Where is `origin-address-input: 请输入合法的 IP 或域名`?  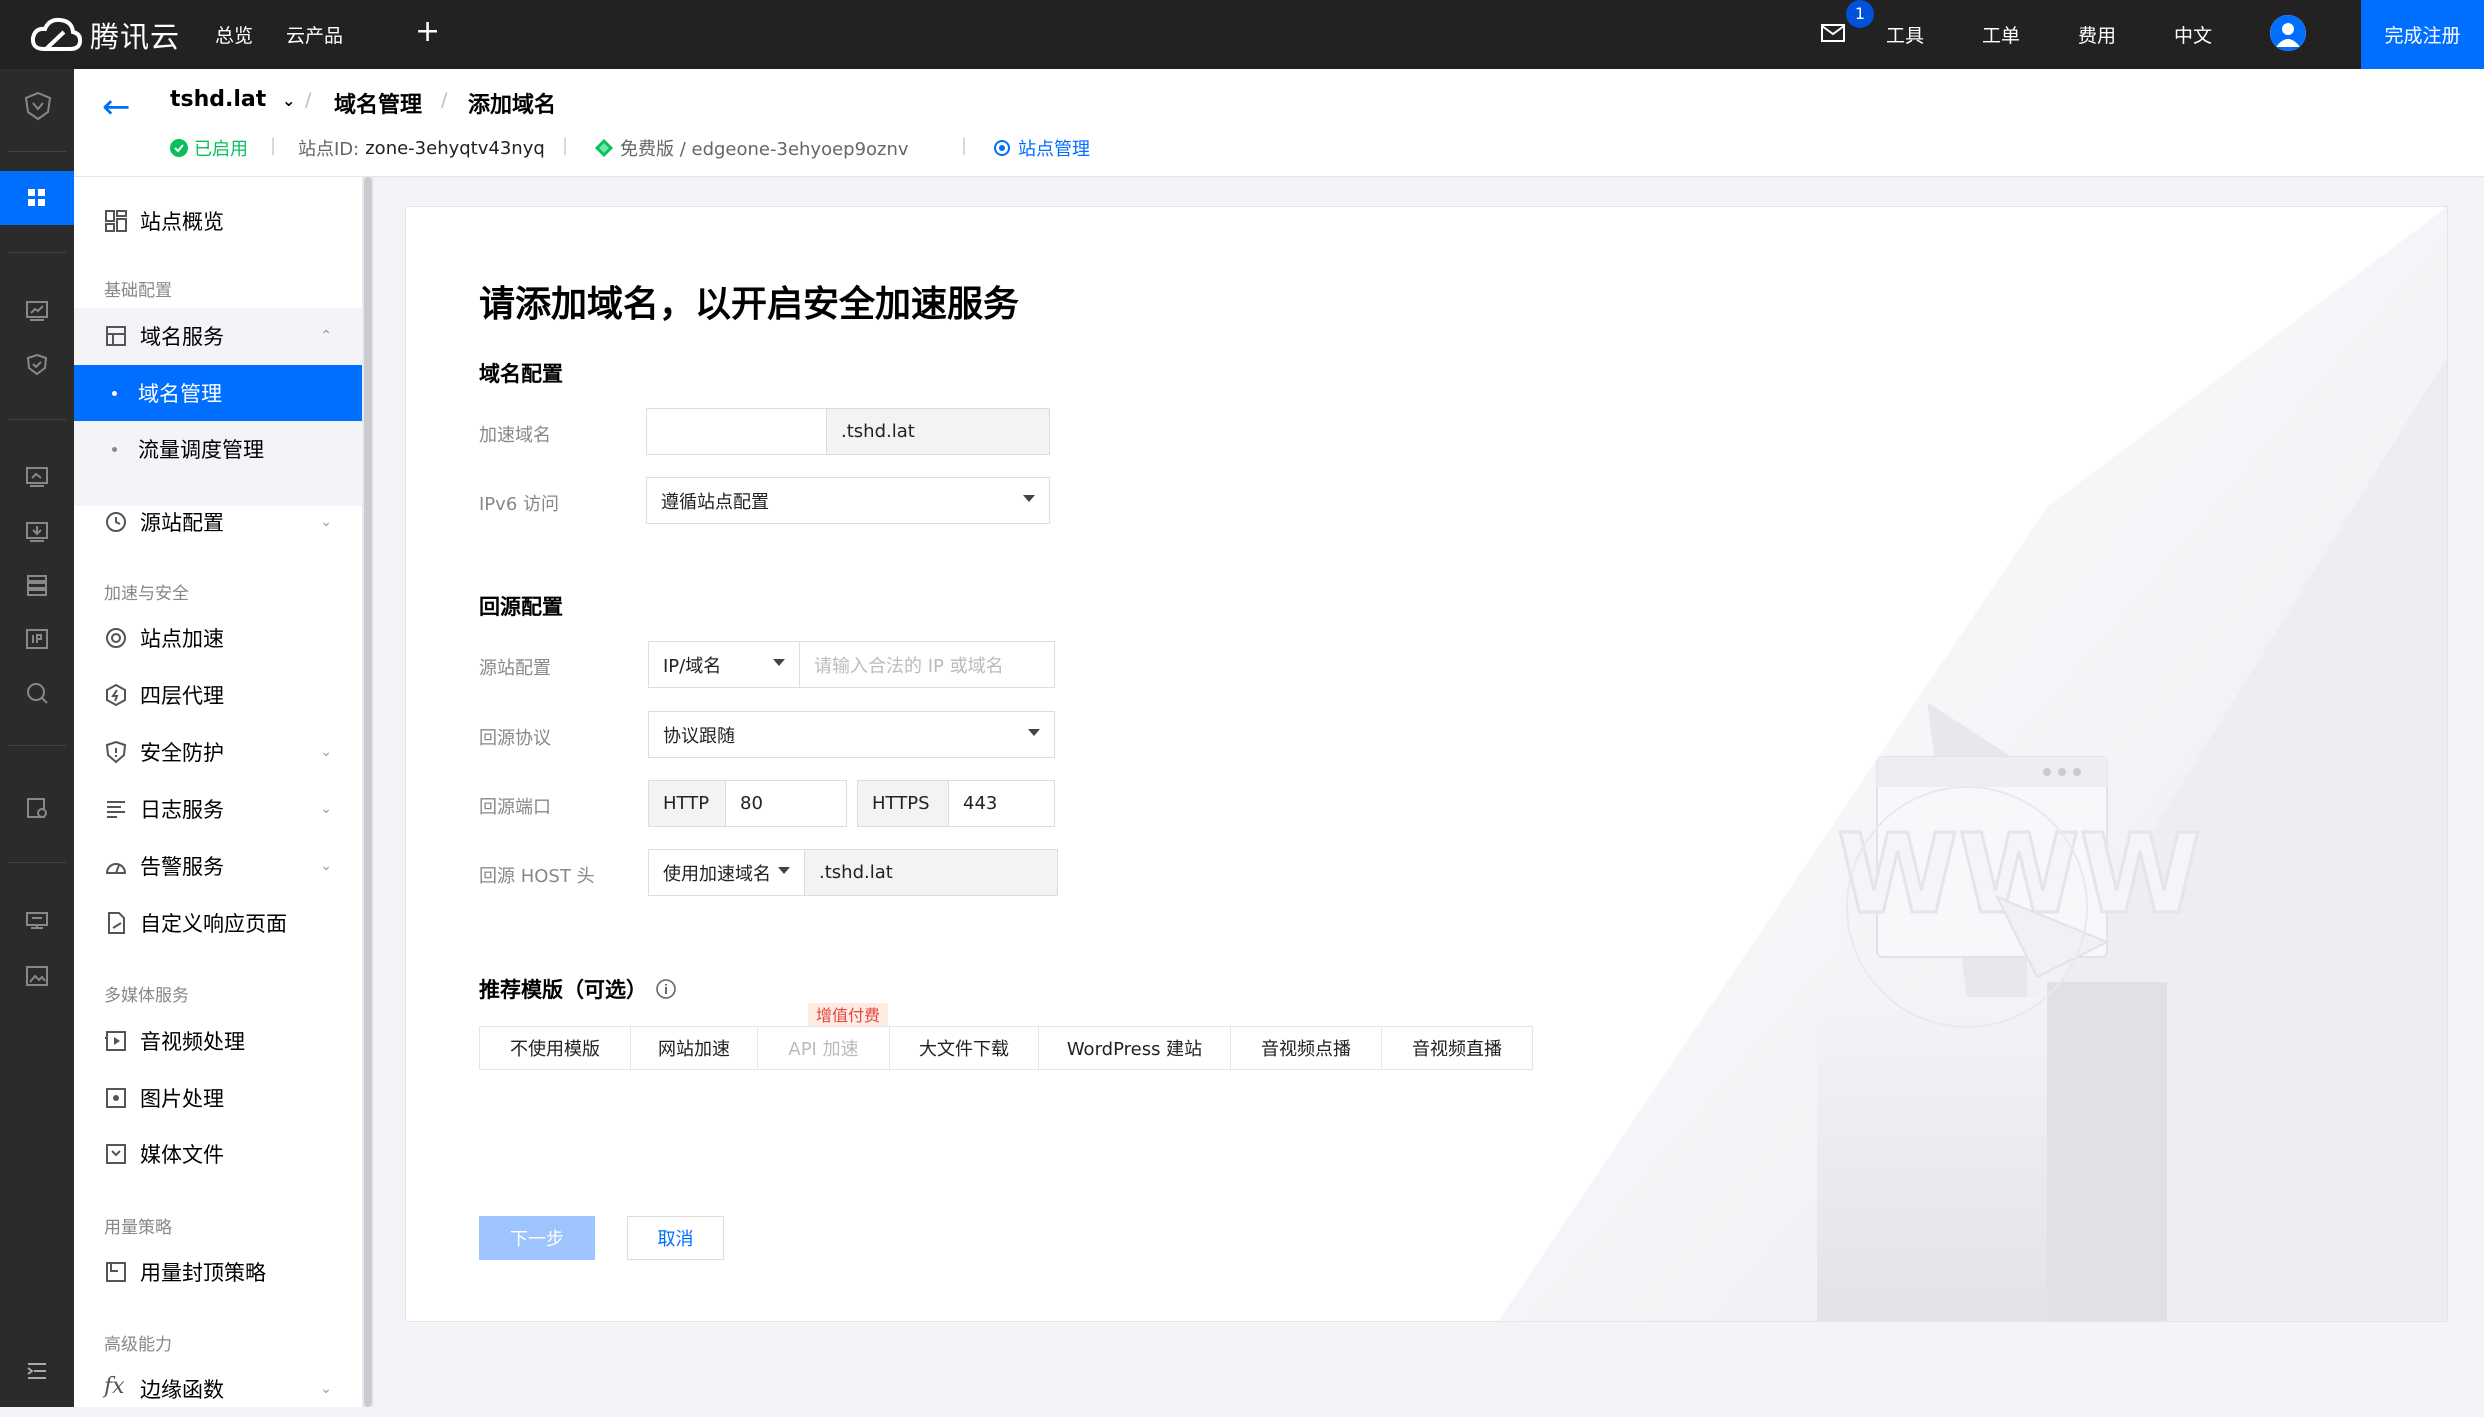 origin-address-input: 请输入合法的 IP 或域名 is located at coordinates (927, 664).